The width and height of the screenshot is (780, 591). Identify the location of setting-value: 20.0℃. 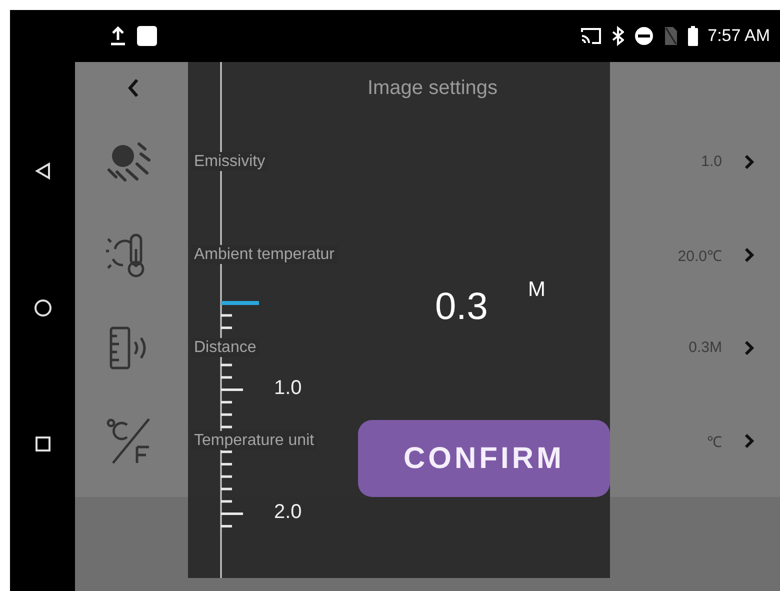
(700, 255).